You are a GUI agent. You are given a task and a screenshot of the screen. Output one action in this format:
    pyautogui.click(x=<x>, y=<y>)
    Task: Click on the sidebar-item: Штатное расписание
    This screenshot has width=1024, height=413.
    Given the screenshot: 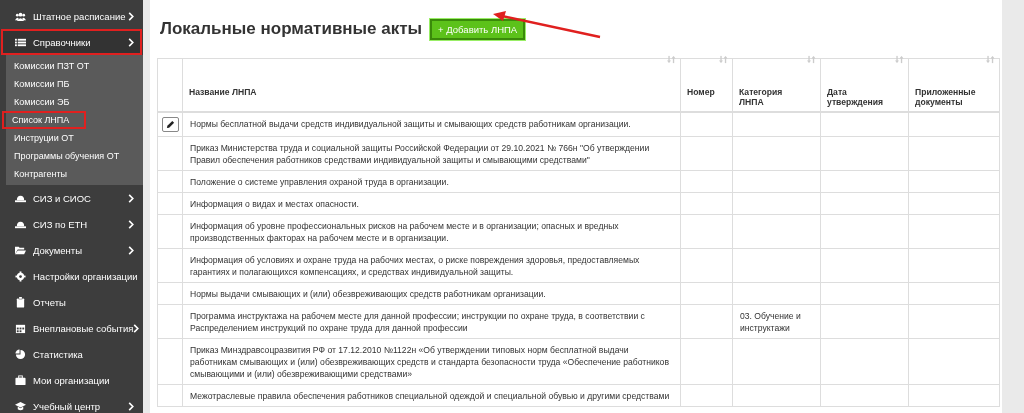 What is the action you would take?
    pyautogui.click(x=71, y=16)
    